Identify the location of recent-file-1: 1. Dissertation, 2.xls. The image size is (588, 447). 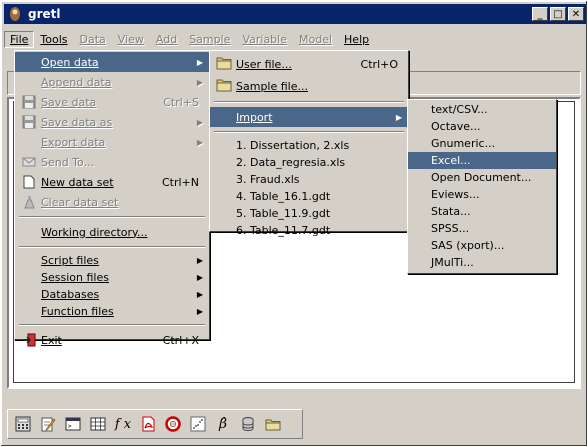
(309, 145).